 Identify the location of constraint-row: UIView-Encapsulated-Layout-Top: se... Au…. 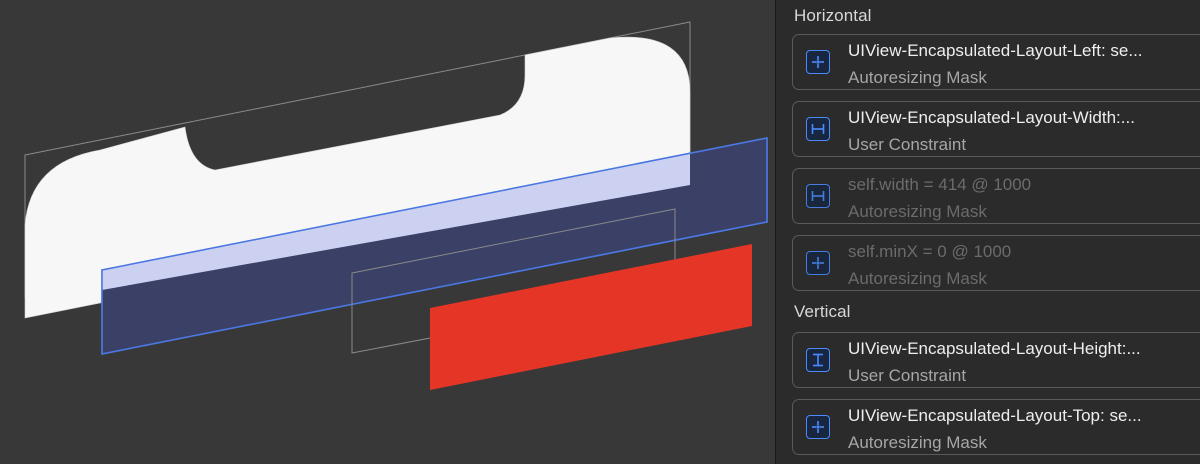
(996, 427).